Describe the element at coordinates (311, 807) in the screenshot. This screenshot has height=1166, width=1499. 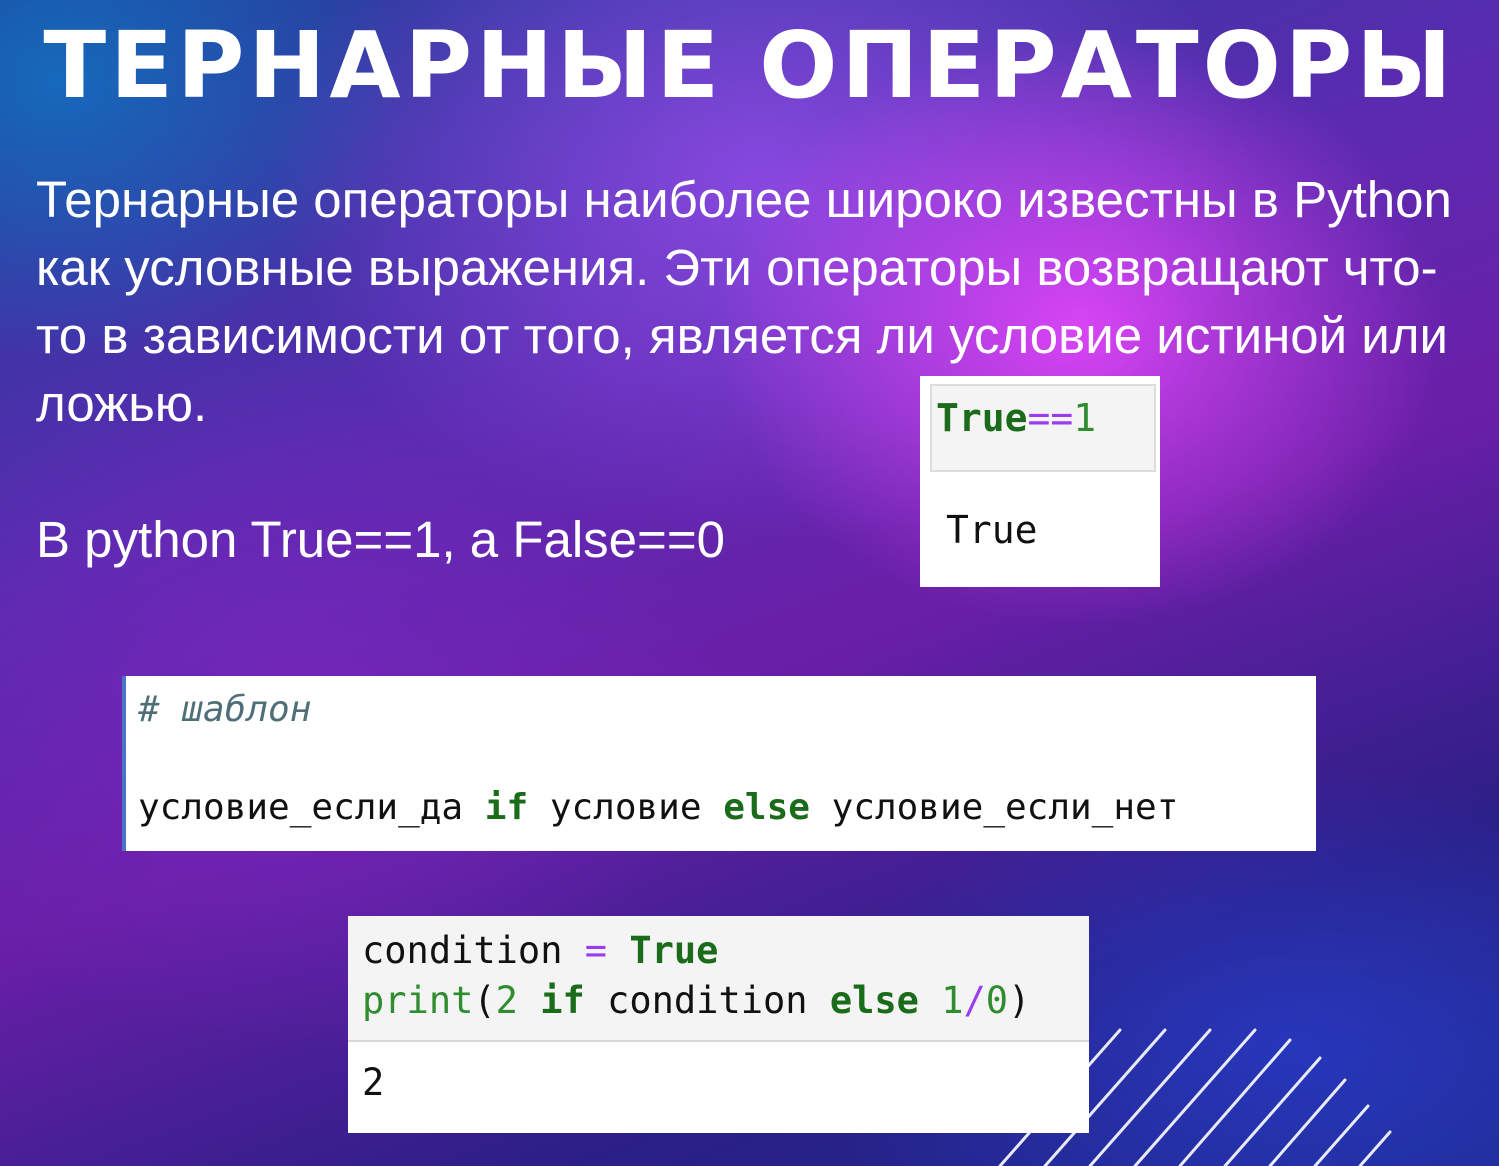
I see `template-part-if-true: условие_если_да` at that location.